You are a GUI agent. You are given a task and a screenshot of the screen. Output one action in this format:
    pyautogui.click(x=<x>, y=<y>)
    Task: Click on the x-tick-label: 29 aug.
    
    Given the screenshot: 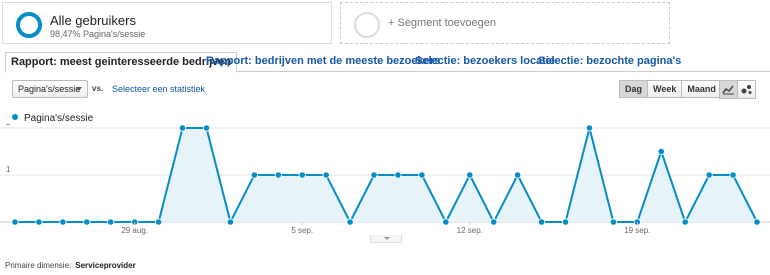 What is the action you would take?
    pyautogui.click(x=134, y=230)
    